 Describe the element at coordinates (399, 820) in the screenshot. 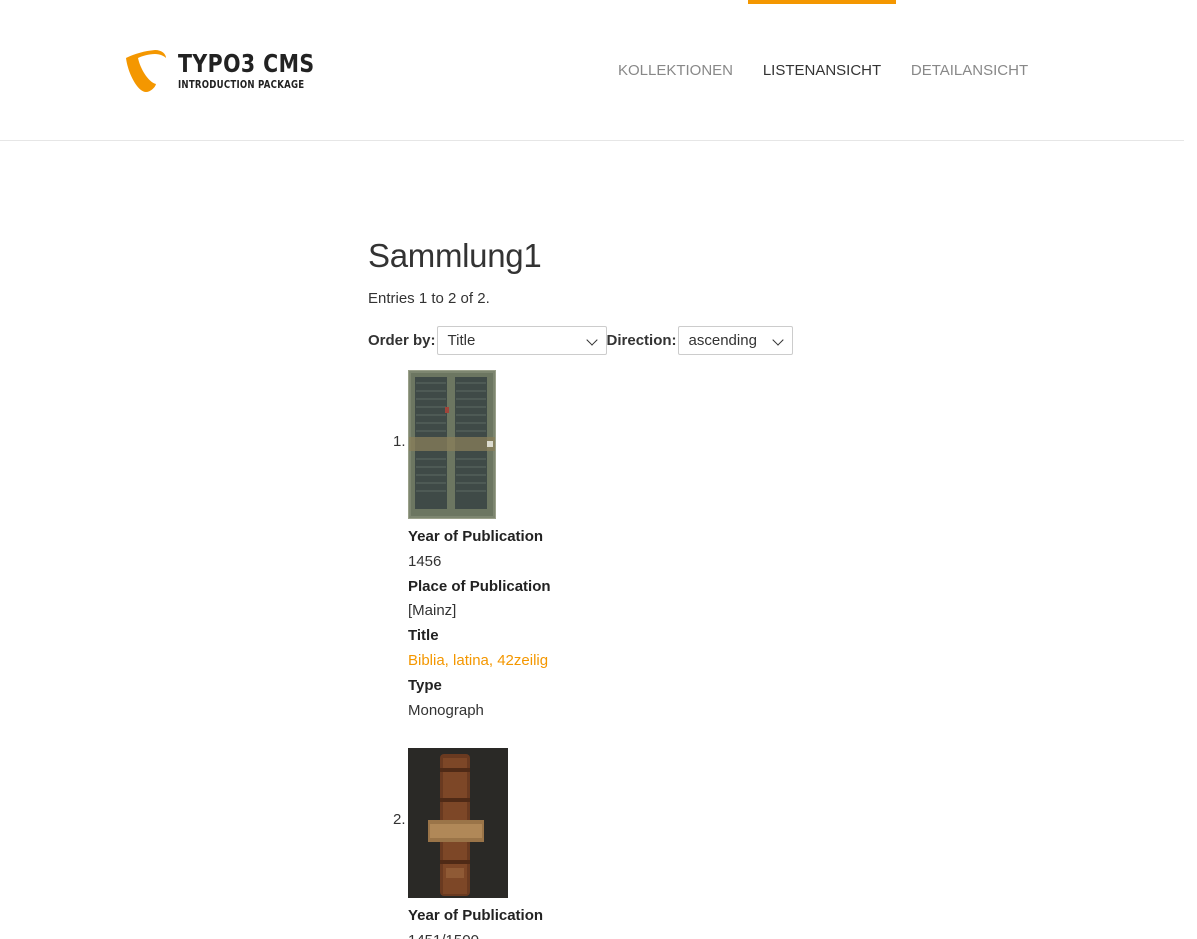

I see `result-number: 2.` at that location.